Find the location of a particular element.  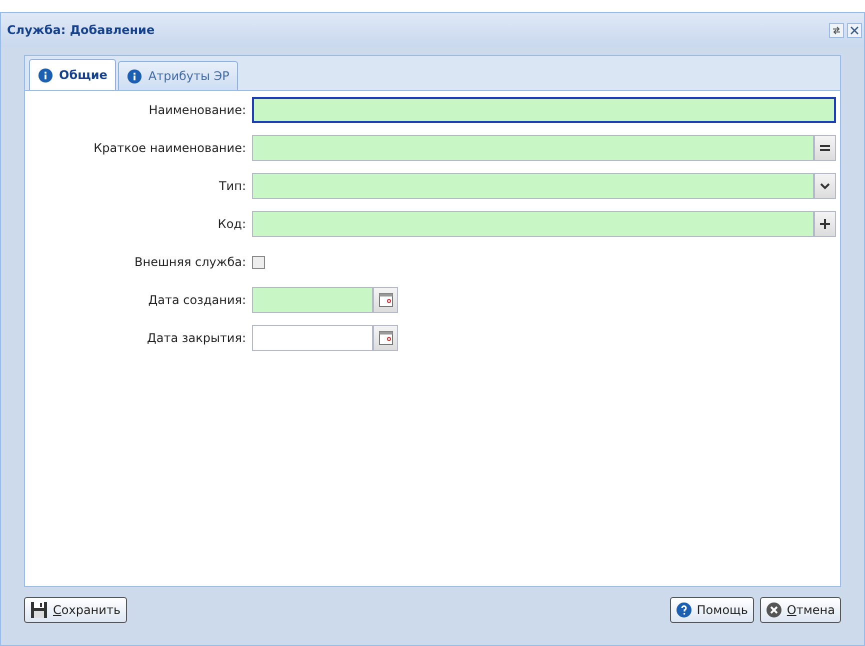

close-icon is located at coordinates (854, 30).